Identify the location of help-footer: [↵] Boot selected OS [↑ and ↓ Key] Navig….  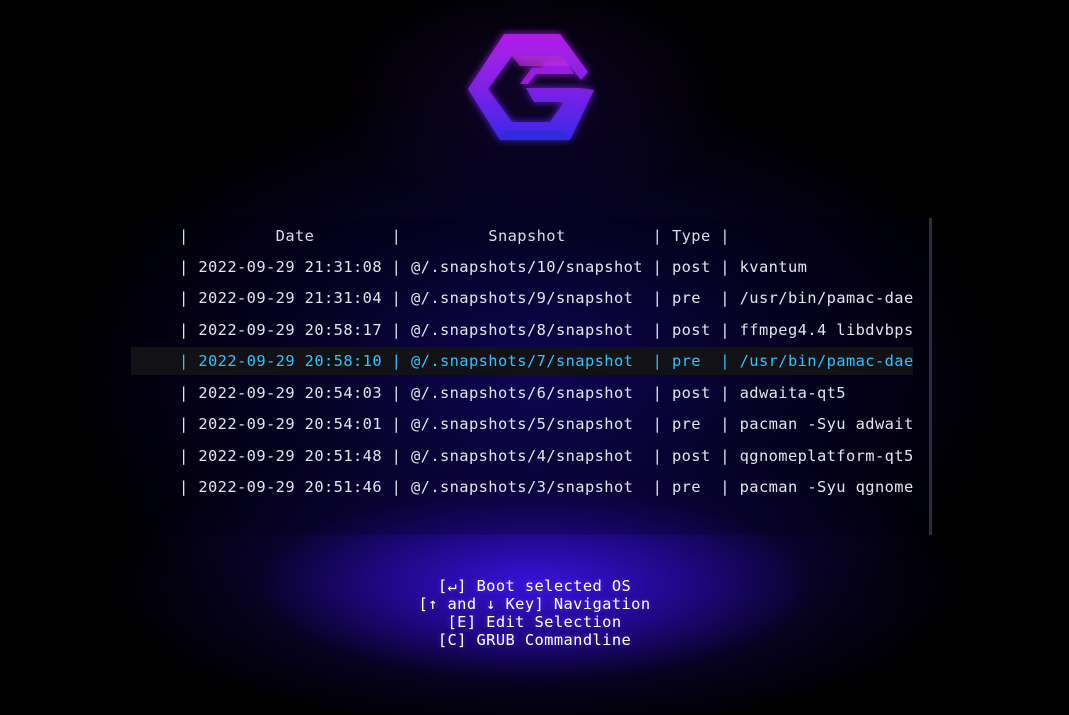
(534, 613).